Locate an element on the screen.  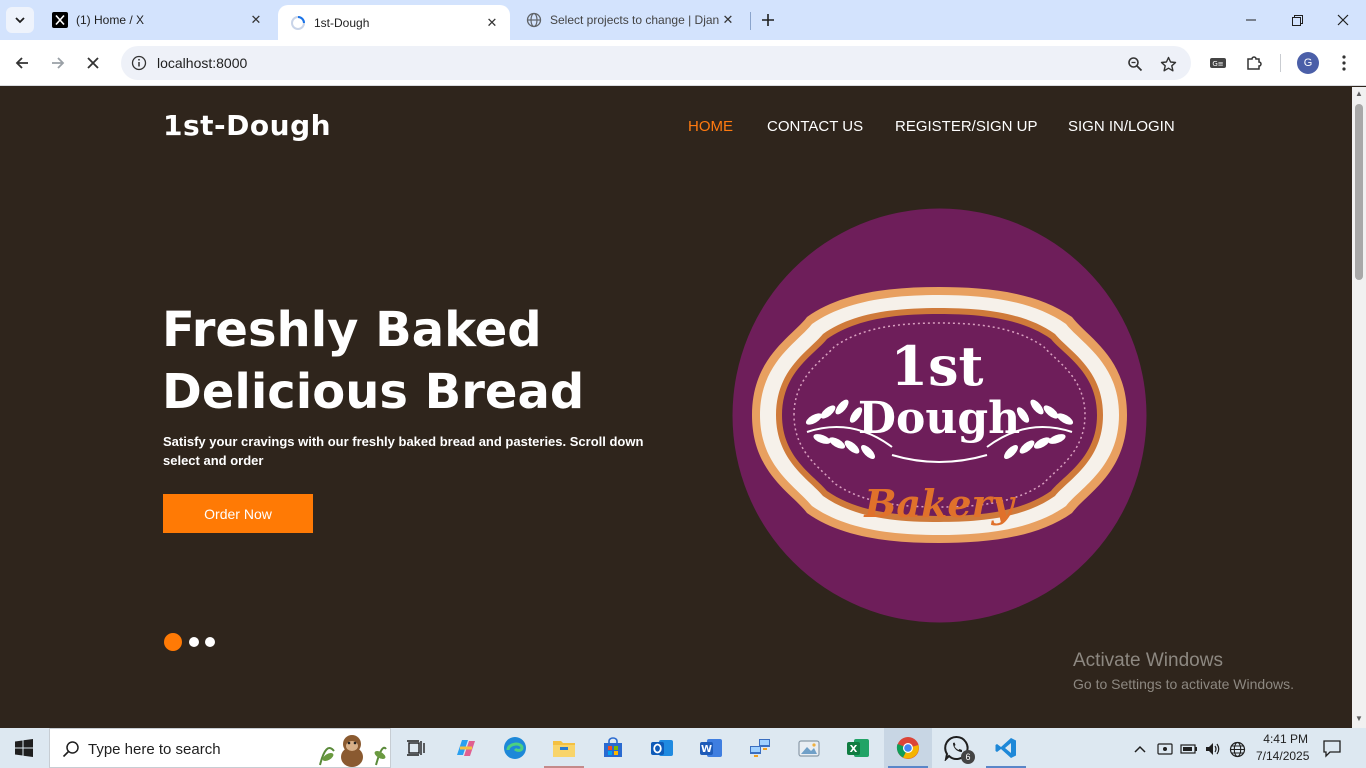
translate-icon: G≡ is located at coordinates (1218, 63).